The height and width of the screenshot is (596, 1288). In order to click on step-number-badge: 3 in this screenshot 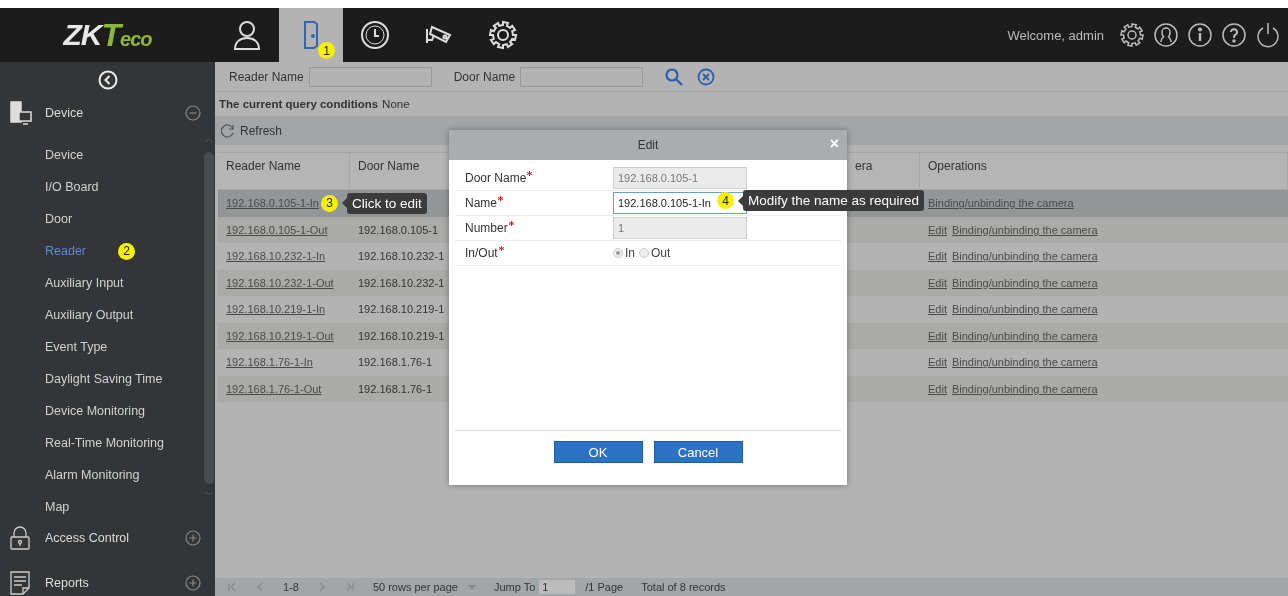, I will do `click(329, 203)`.